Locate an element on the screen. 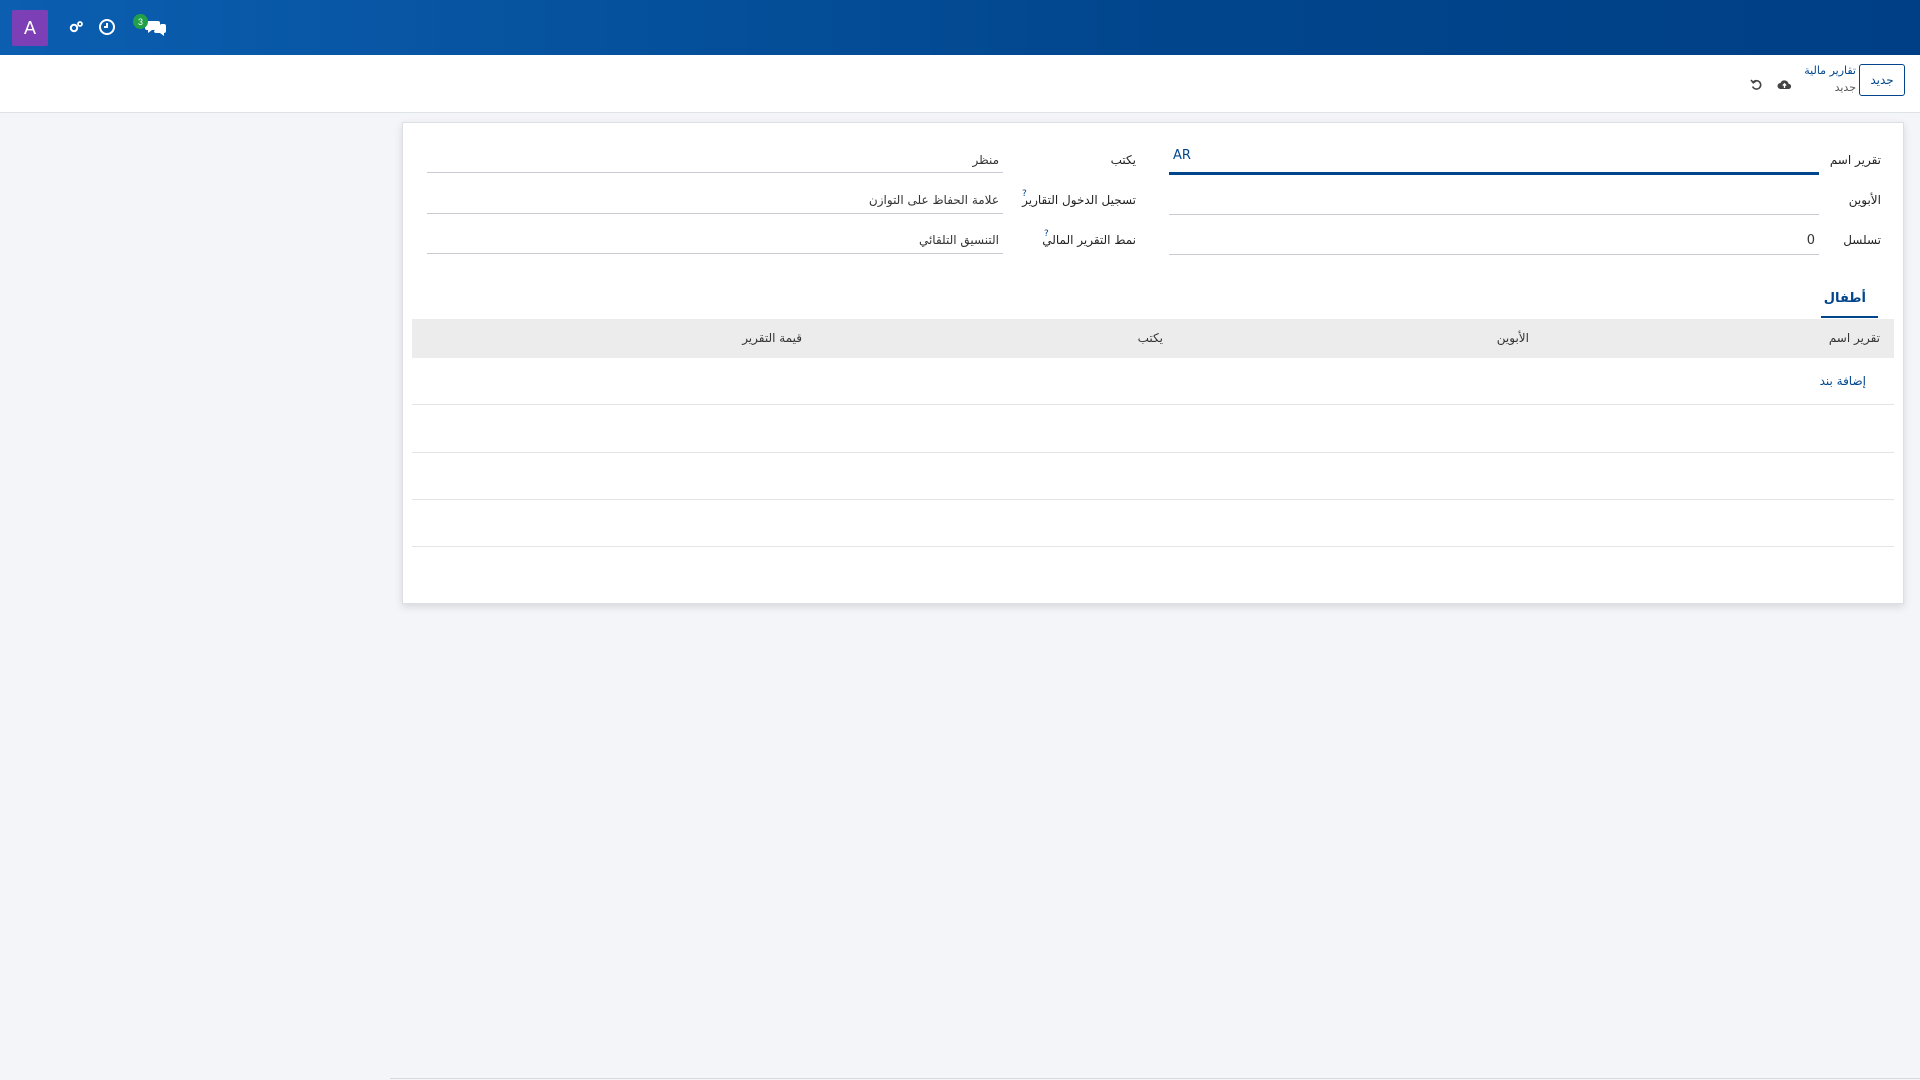  parent-field is located at coordinates (1494, 202).